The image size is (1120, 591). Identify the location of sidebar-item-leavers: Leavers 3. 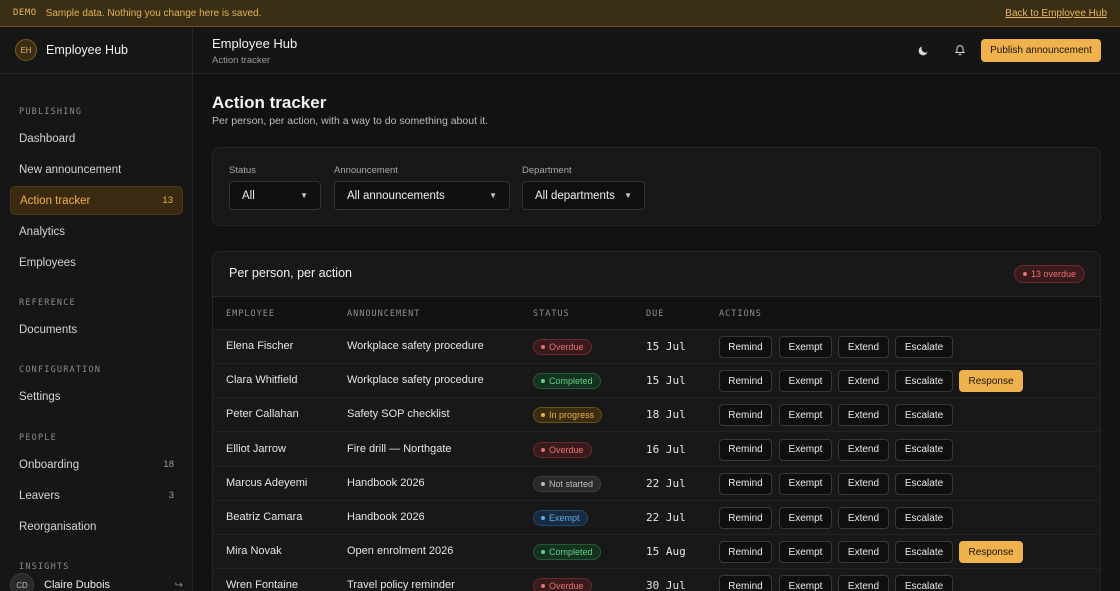
(96, 495).